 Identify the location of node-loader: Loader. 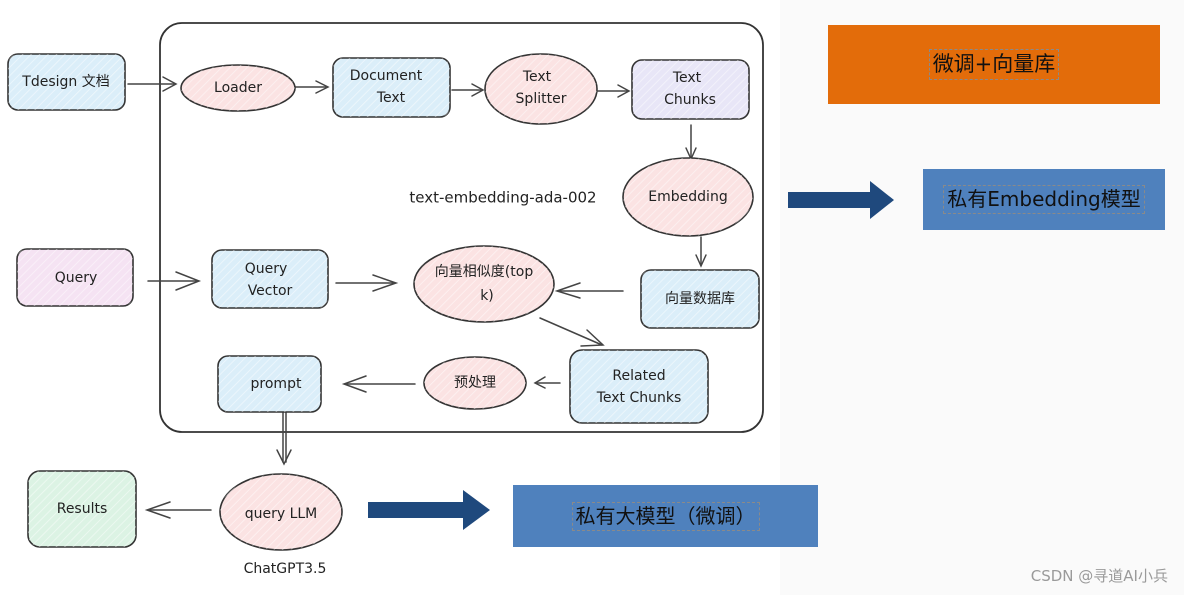
(238, 88).